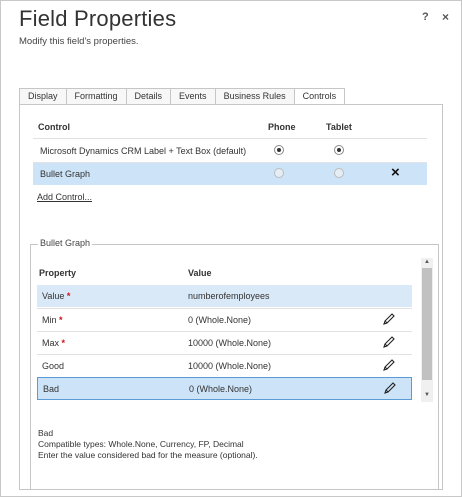  What do you see at coordinates (52, 320) in the screenshot?
I see `property-name: Min *` at bounding box center [52, 320].